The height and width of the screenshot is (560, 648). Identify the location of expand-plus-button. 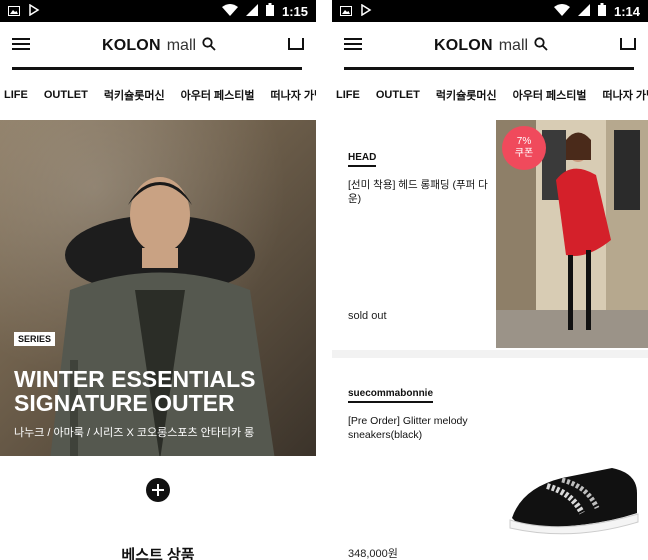
(158, 490).